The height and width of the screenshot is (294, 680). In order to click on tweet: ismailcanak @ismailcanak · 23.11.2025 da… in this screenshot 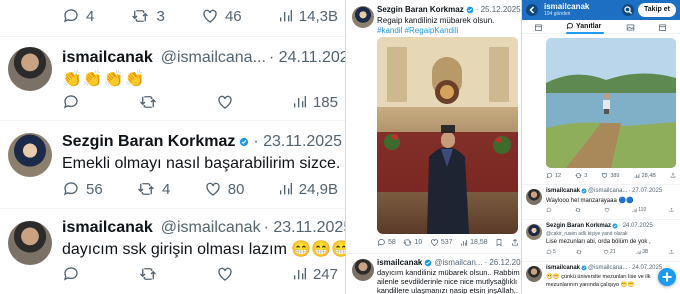, I will do `click(172, 251)`.